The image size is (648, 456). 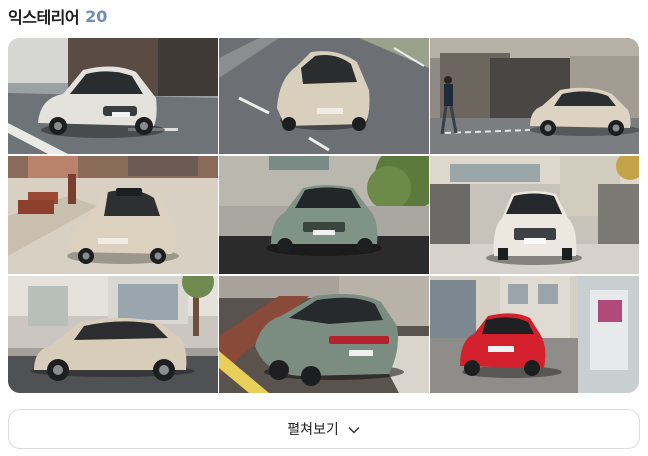 I want to click on section-title: 익스테리어, so click(x=44, y=17).